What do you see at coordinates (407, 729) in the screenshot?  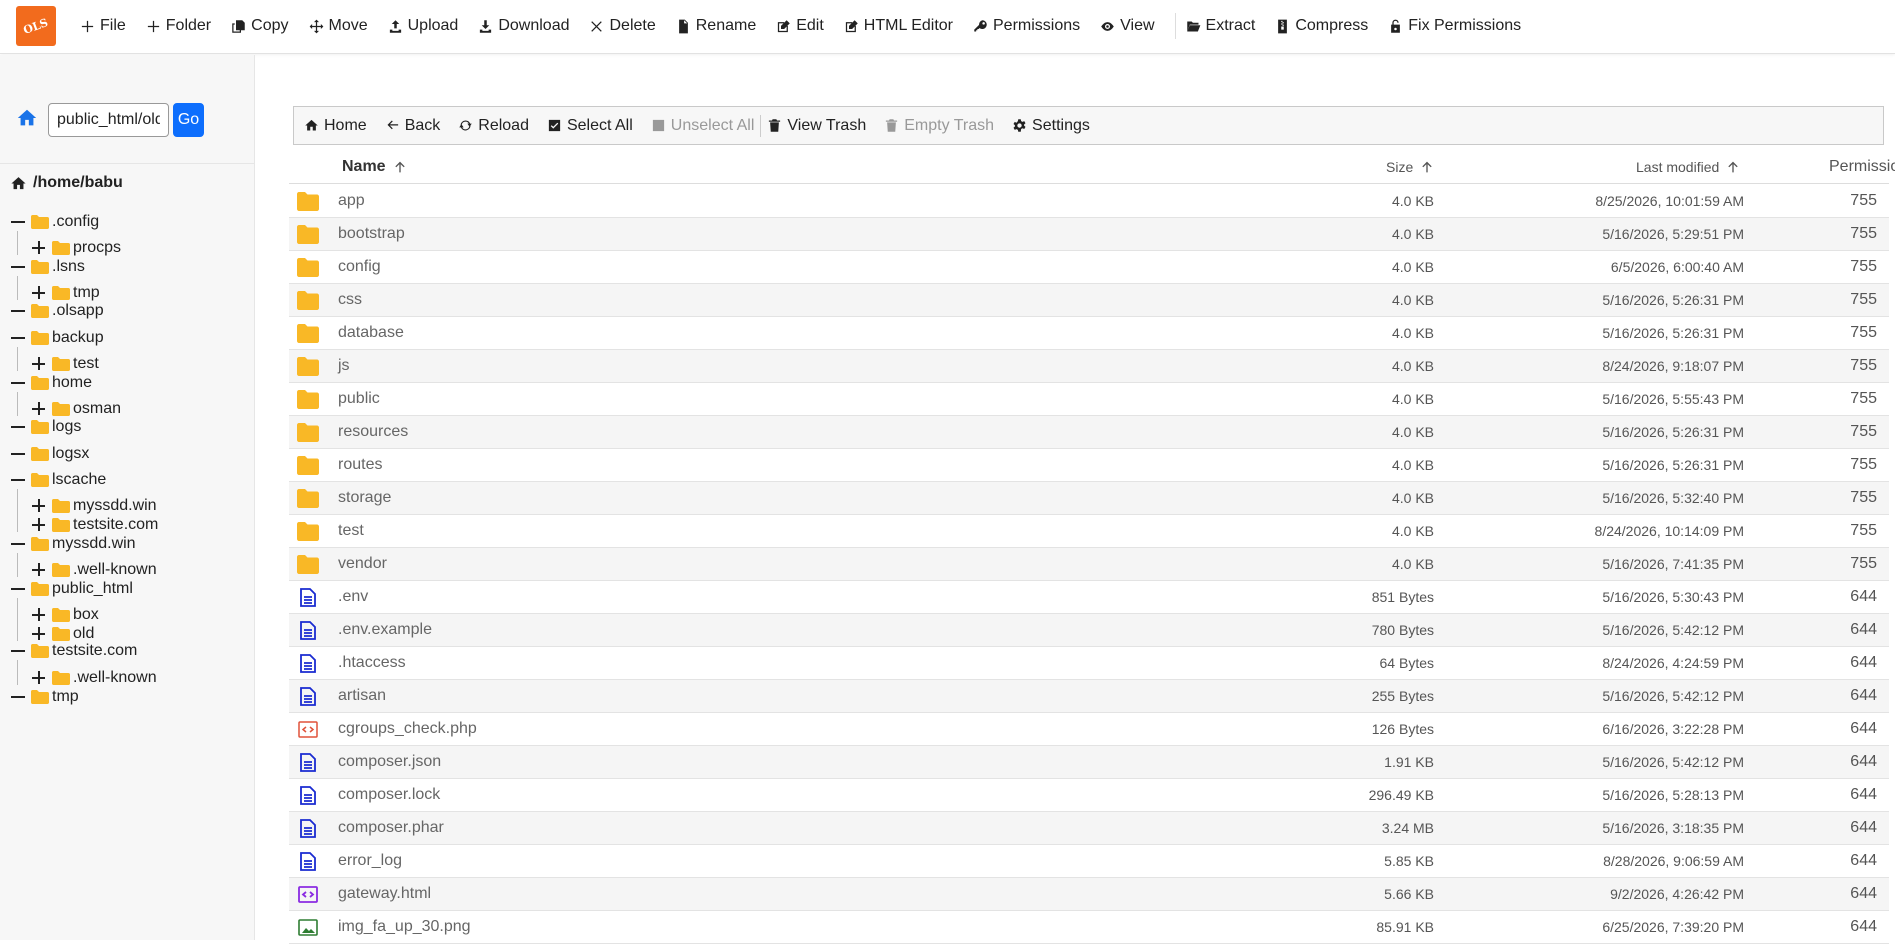 I see `file-name: cgroups_check.php` at bounding box center [407, 729].